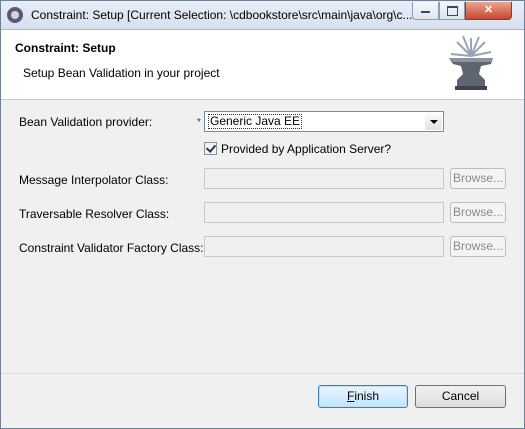 The image size is (525, 429). I want to click on finish-button: Finish, so click(363, 396).